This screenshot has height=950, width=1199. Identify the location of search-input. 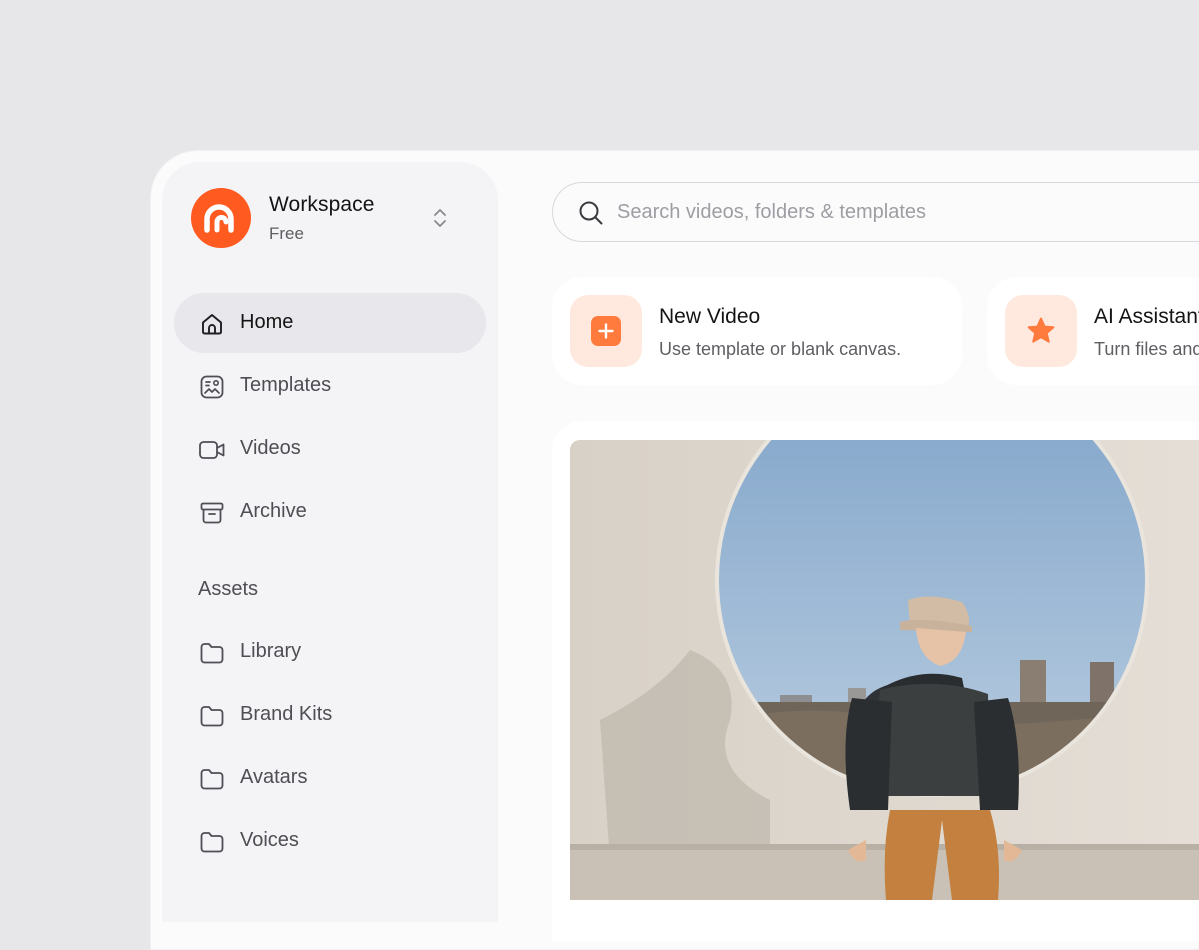
(908, 212).